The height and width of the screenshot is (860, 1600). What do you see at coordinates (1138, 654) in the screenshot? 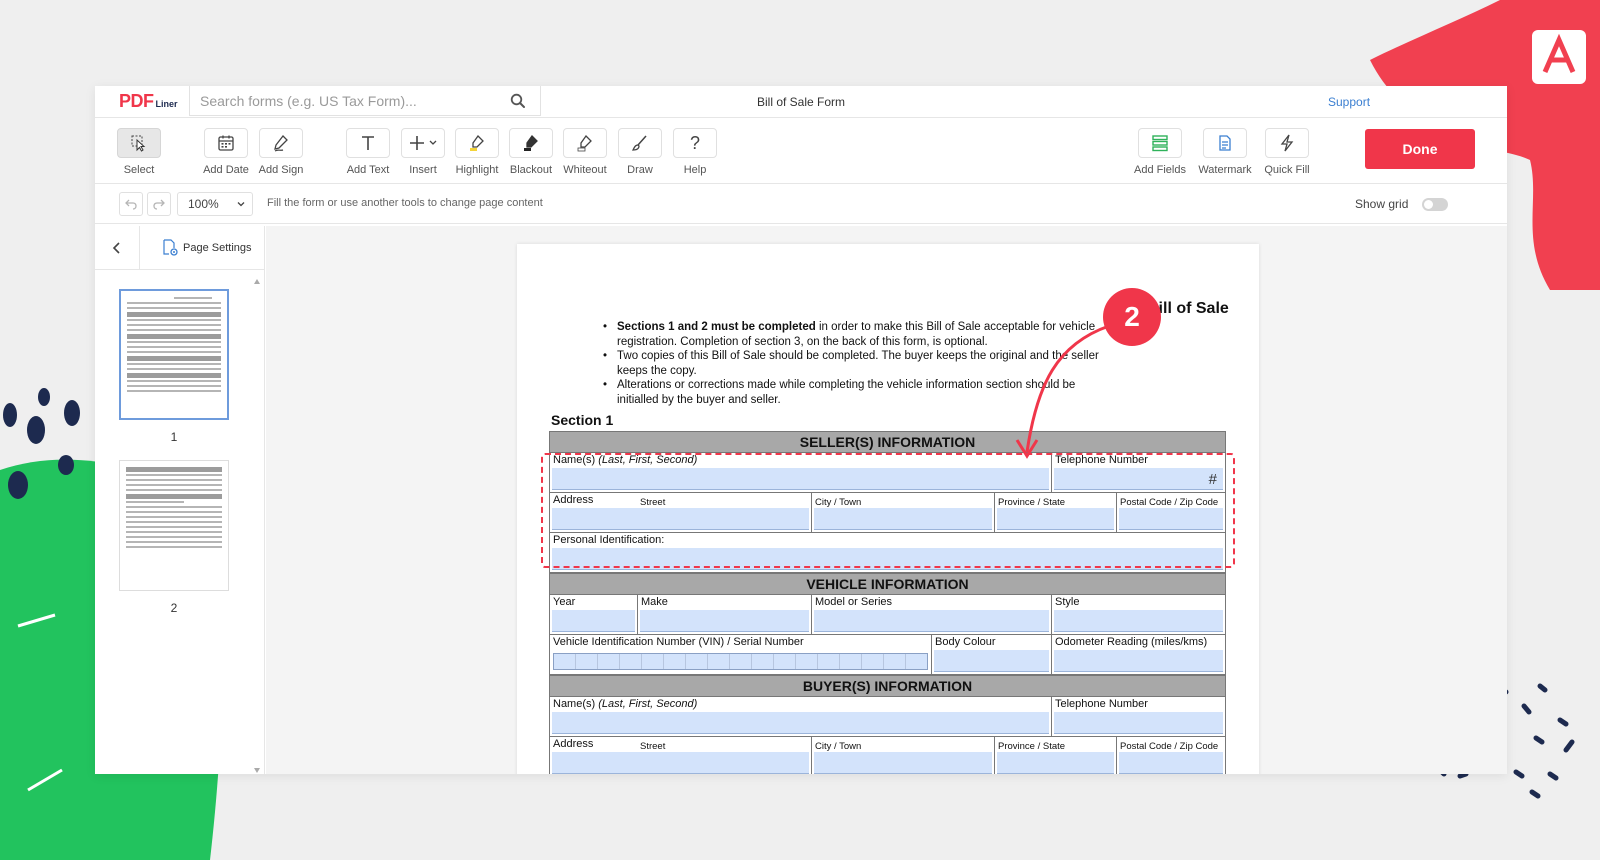
I see `vehicle-odometer-field: Odometer Reading (miles/kms)` at bounding box center [1138, 654].